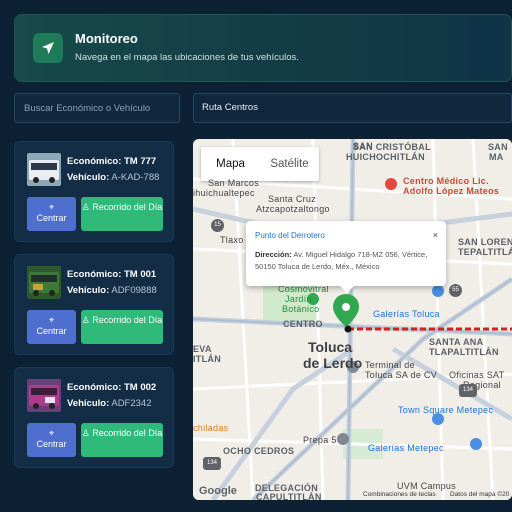 The image size is (512, 512). I want to click on map-label: Terminal de, so click(390, 365).